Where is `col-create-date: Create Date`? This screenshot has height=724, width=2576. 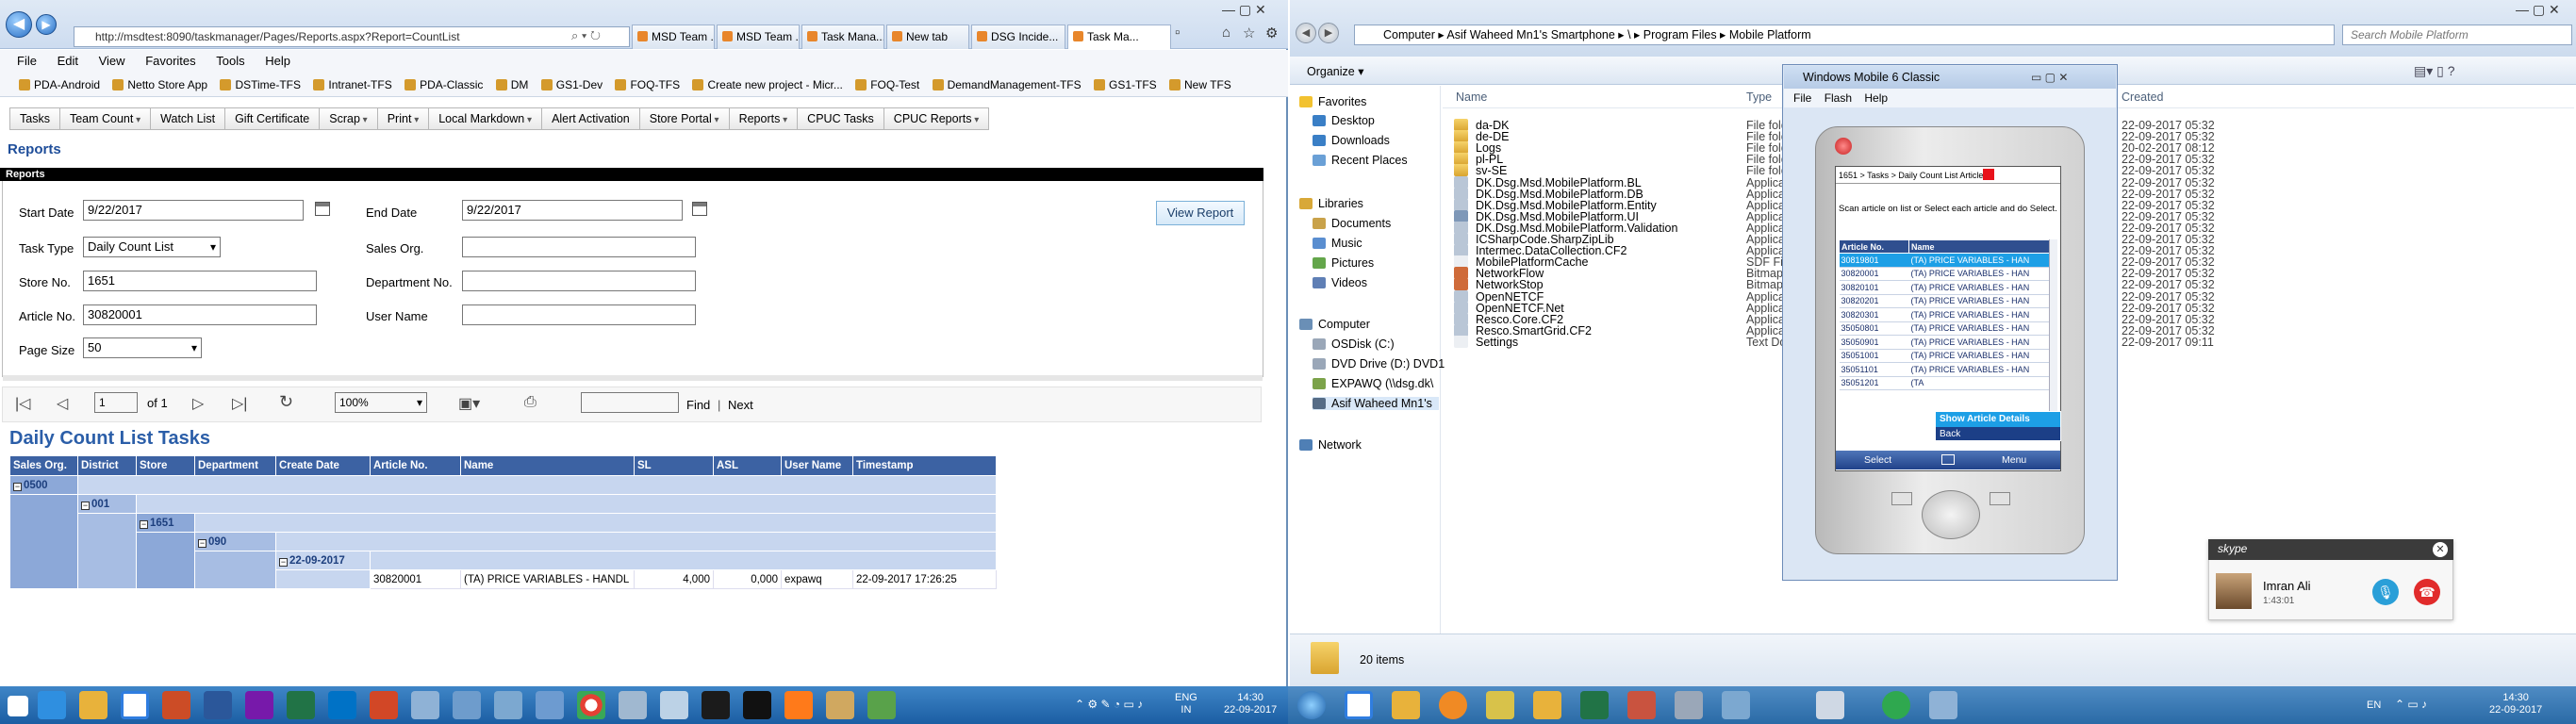
col-create-date: Create Date is located at coordinates (323, 465).